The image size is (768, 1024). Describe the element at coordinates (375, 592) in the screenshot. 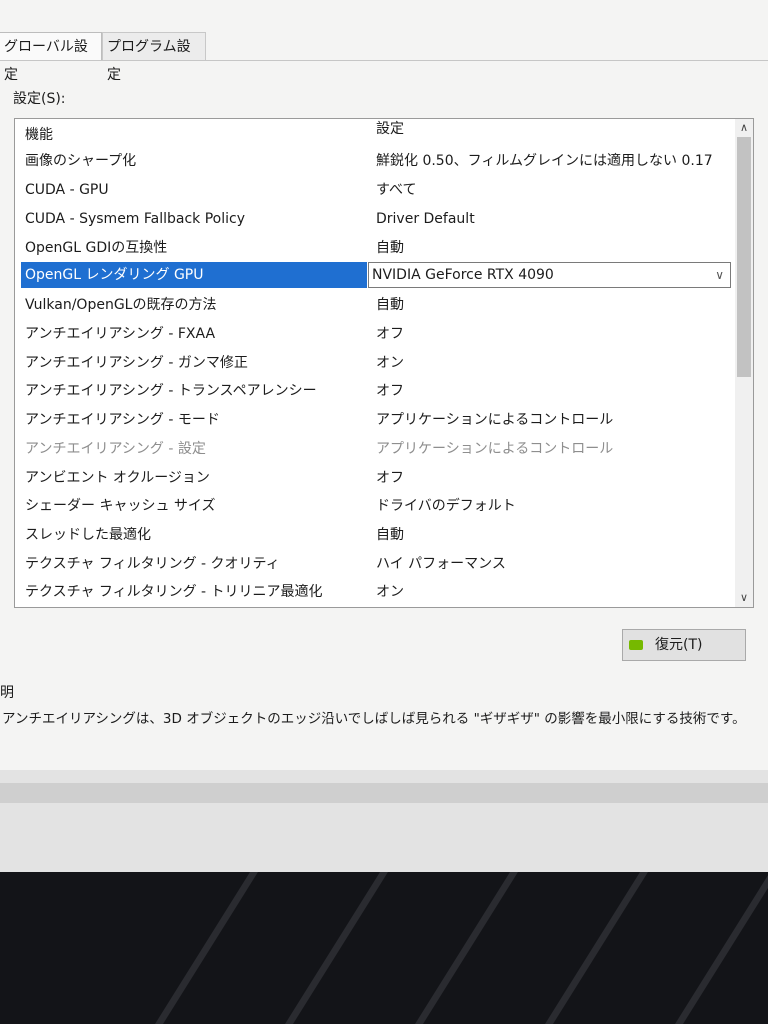

I see `table-row: テクスチャ フィルタリング - トリリニア最適化 オン` at that location.